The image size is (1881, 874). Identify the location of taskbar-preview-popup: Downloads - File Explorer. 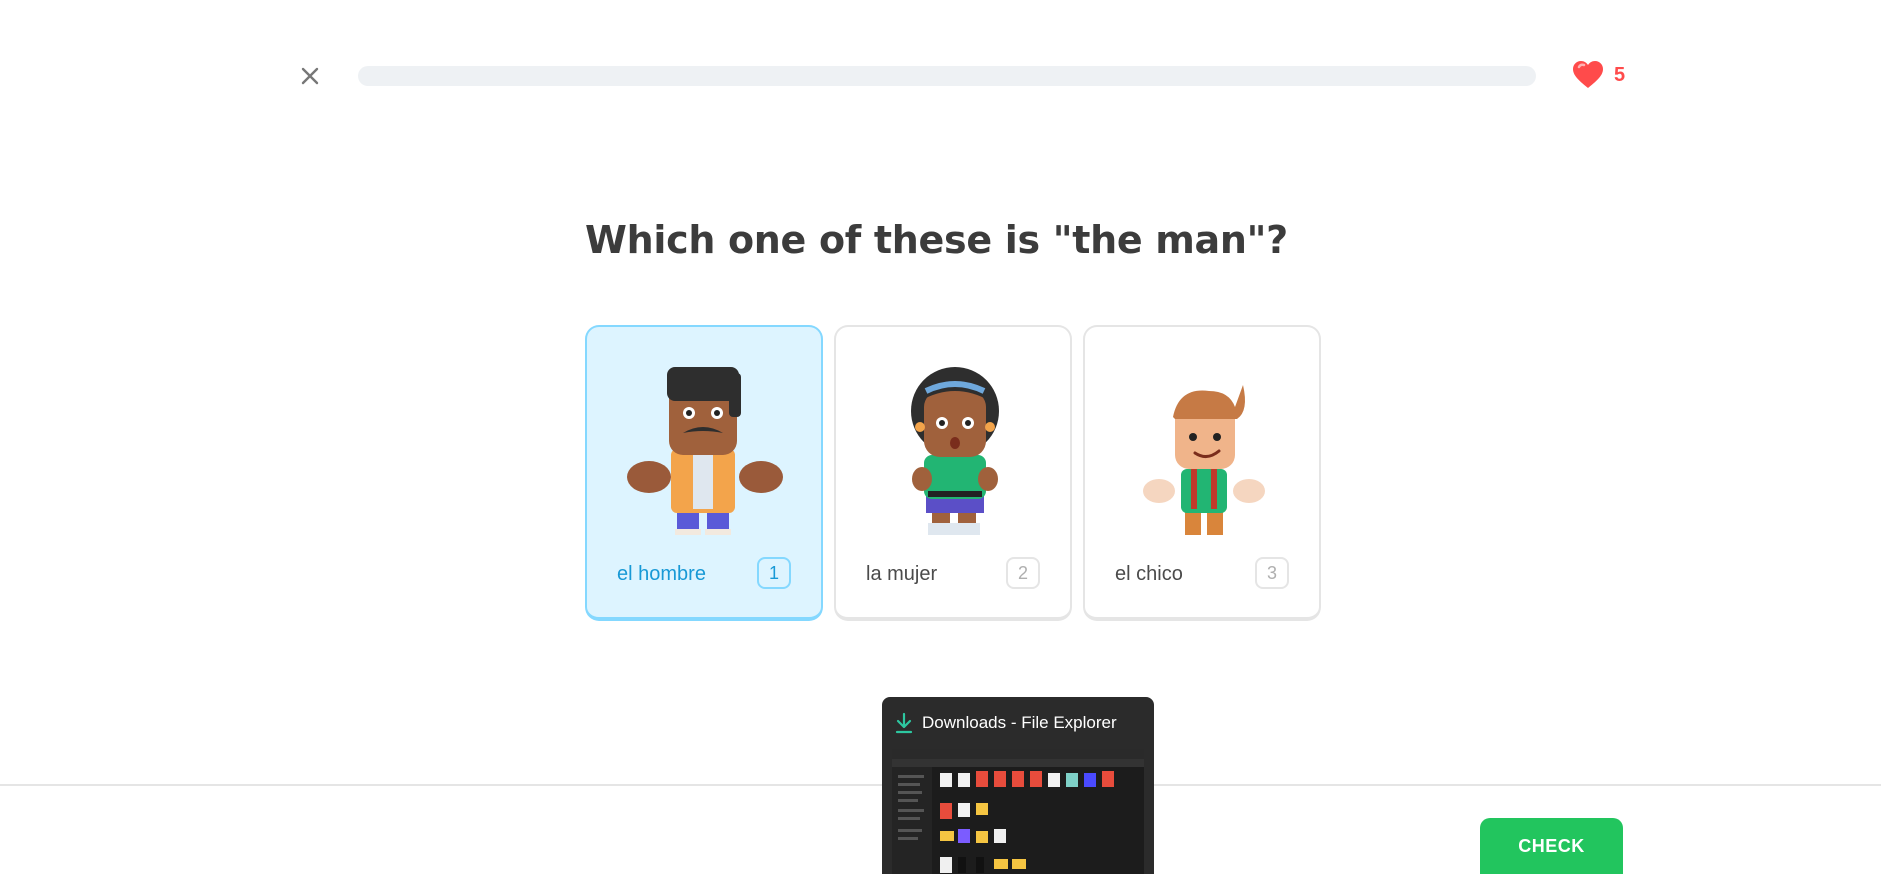
(1018, 785).